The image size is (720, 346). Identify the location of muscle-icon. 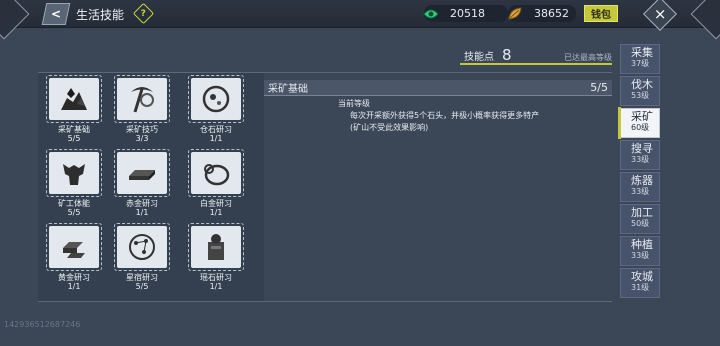
(74, 173).